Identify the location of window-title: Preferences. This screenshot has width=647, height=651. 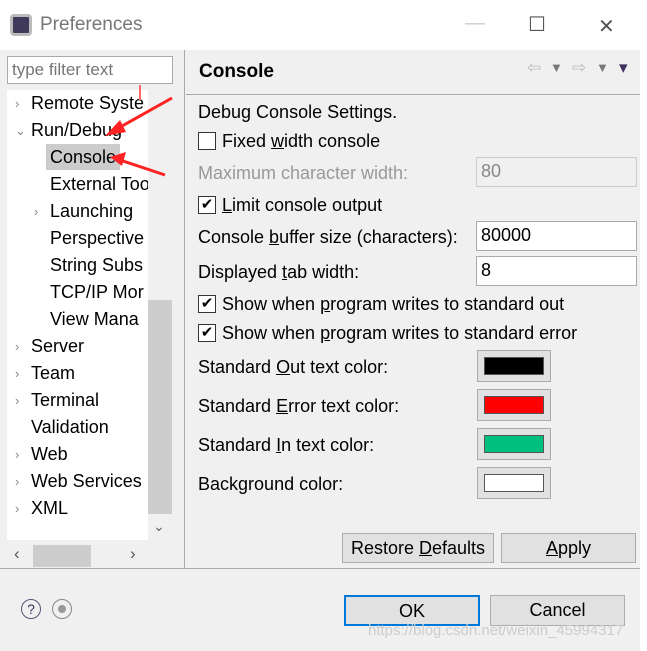
(91, 24).